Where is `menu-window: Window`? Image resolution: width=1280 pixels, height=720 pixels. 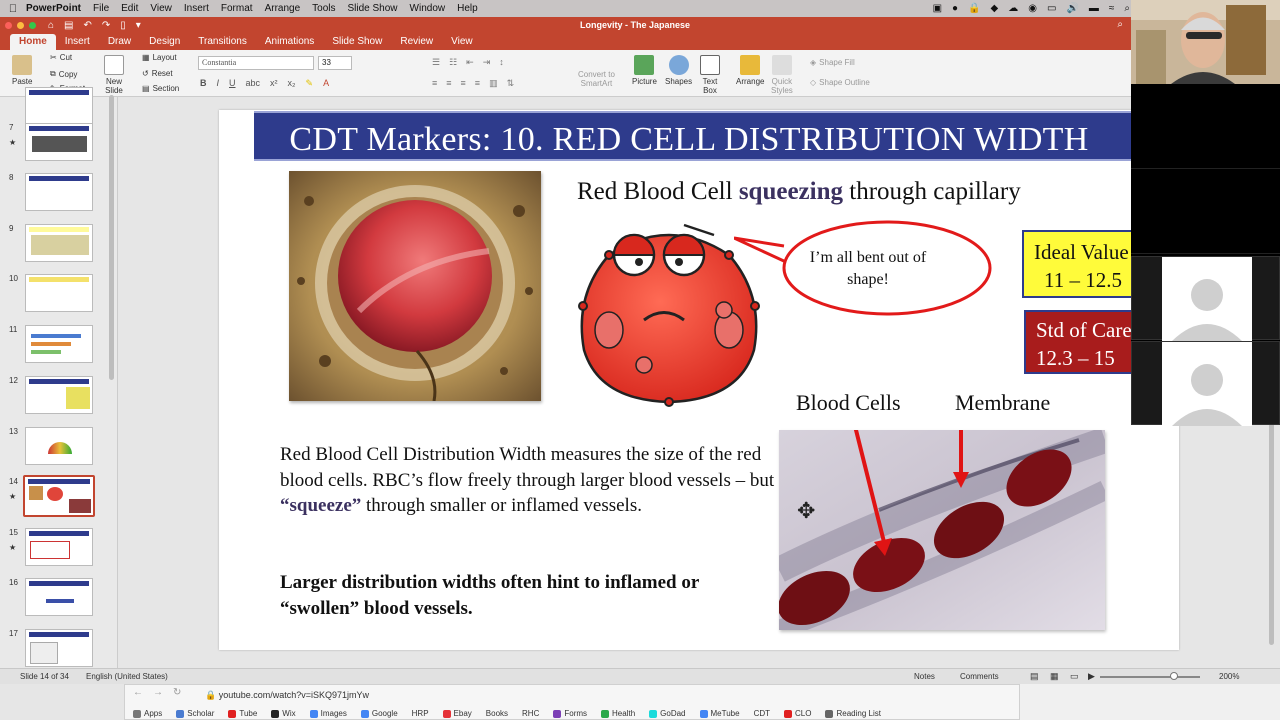 menu-window: Window is located at coordinates (432, 8).